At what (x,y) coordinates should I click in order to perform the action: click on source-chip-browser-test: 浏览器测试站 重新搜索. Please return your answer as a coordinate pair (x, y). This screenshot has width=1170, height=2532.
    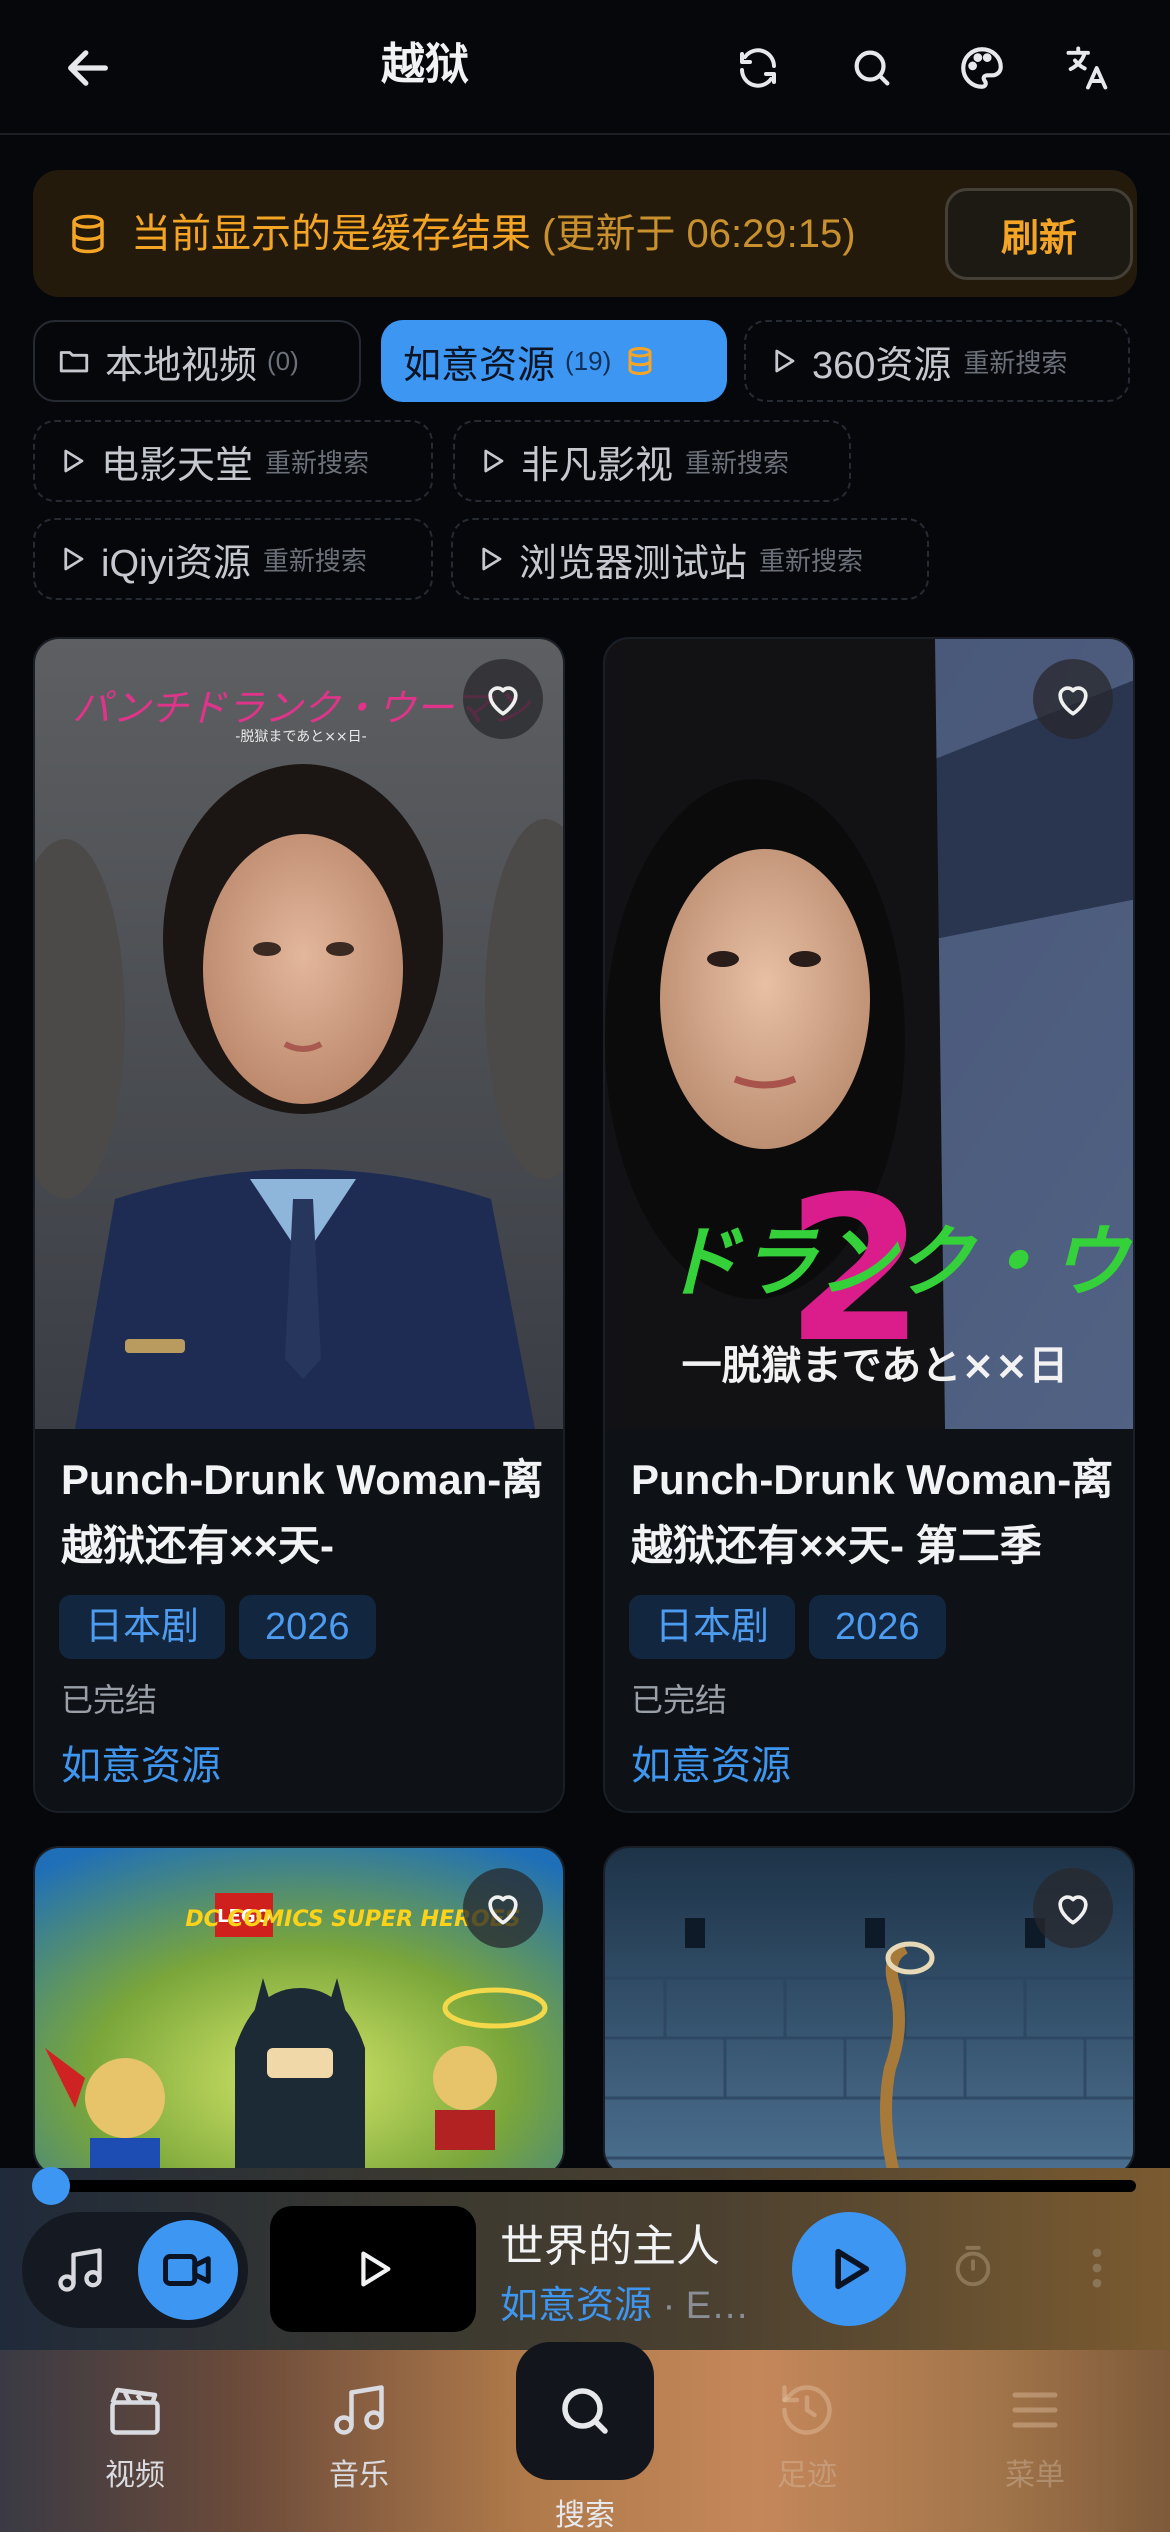
    Looking at the image, I should click on (690, 559).